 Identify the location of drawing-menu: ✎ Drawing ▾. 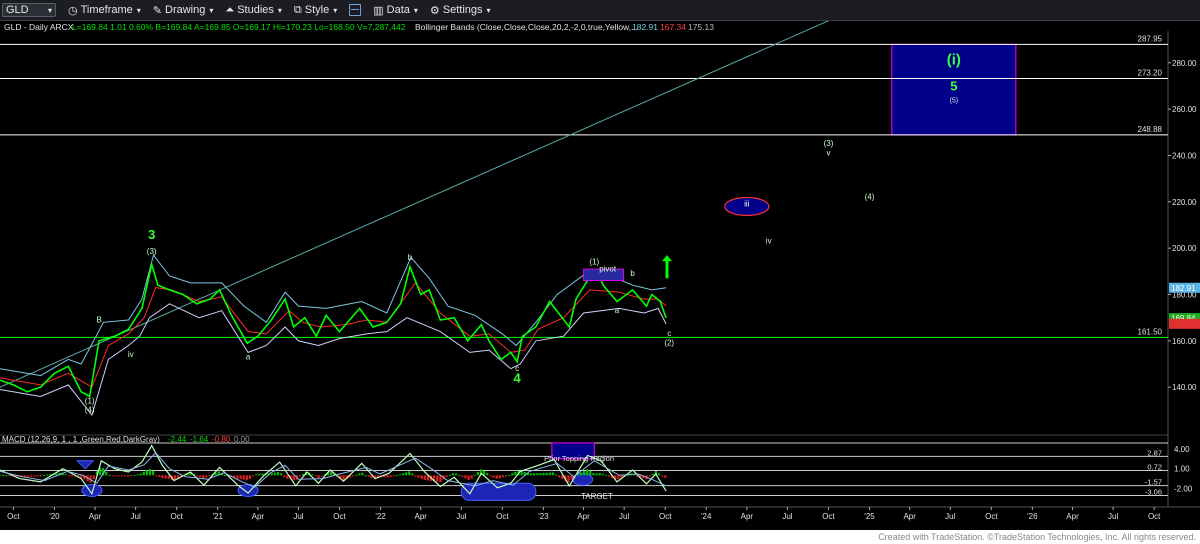
(183, 10).